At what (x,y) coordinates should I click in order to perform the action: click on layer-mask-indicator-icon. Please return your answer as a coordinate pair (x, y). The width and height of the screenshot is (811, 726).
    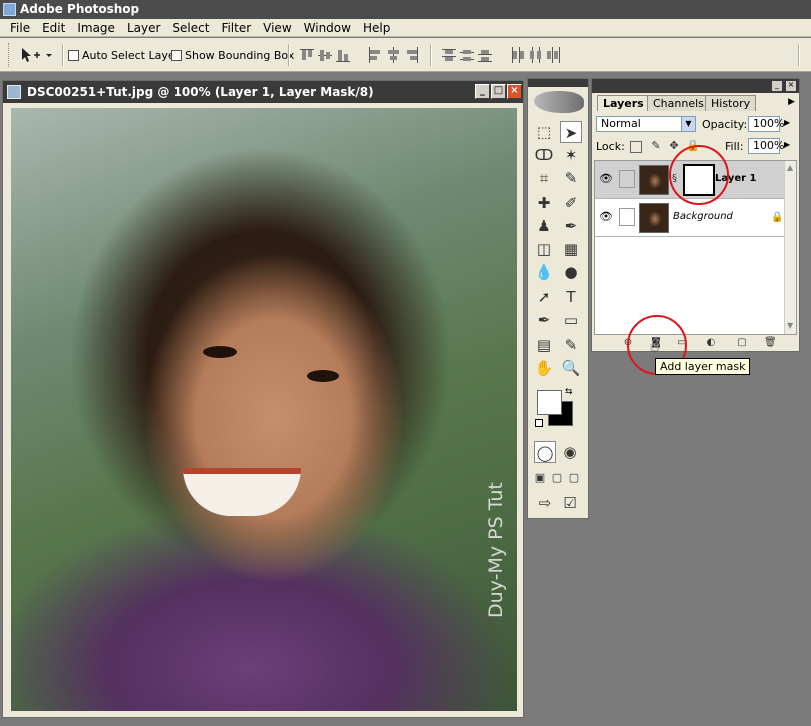
    Looking at the image, I should click on (627, 179).